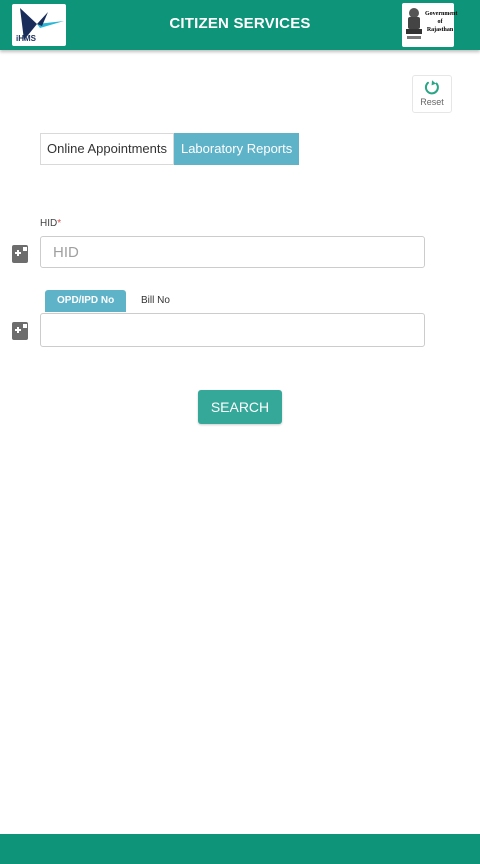  What do you see at coordinates (236, 149) in the screenshot?
I see `tab-laboratory-reports: Laboratory Reports` at bounding box center [236, 149].